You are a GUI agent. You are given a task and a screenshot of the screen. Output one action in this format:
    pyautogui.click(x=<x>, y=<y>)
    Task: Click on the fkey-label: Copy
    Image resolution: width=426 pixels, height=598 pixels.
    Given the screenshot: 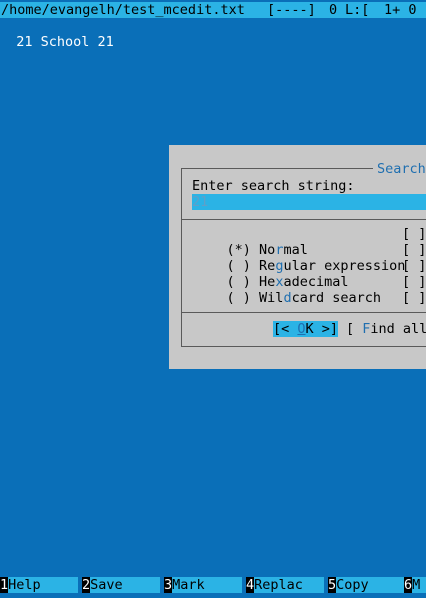 What is the action you would take?
    pyautogui.click(x=371, y=585)
    